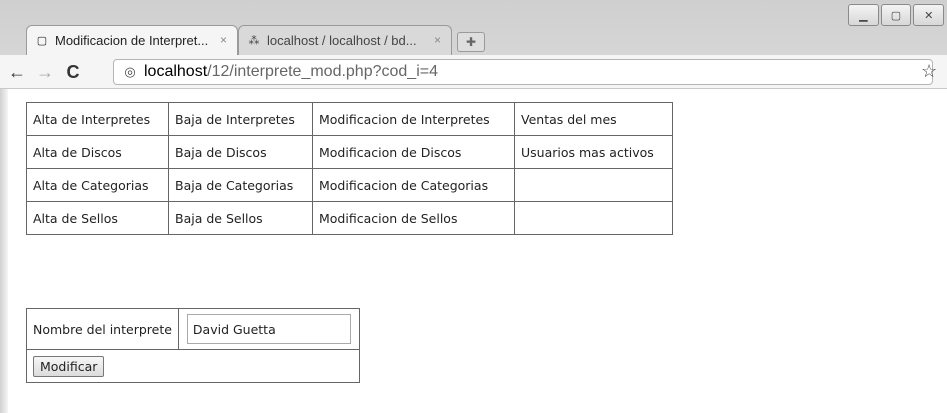  I want to click on modify-button: Modificar, so click(69, 366).